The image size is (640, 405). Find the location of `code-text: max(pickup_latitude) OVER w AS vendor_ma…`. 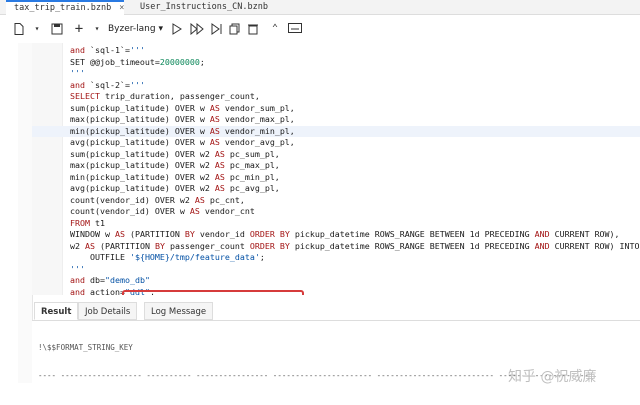

code-text: max(pickup_latitude) OVER w AS vendor_ma… is located at coordinates (182, 119).